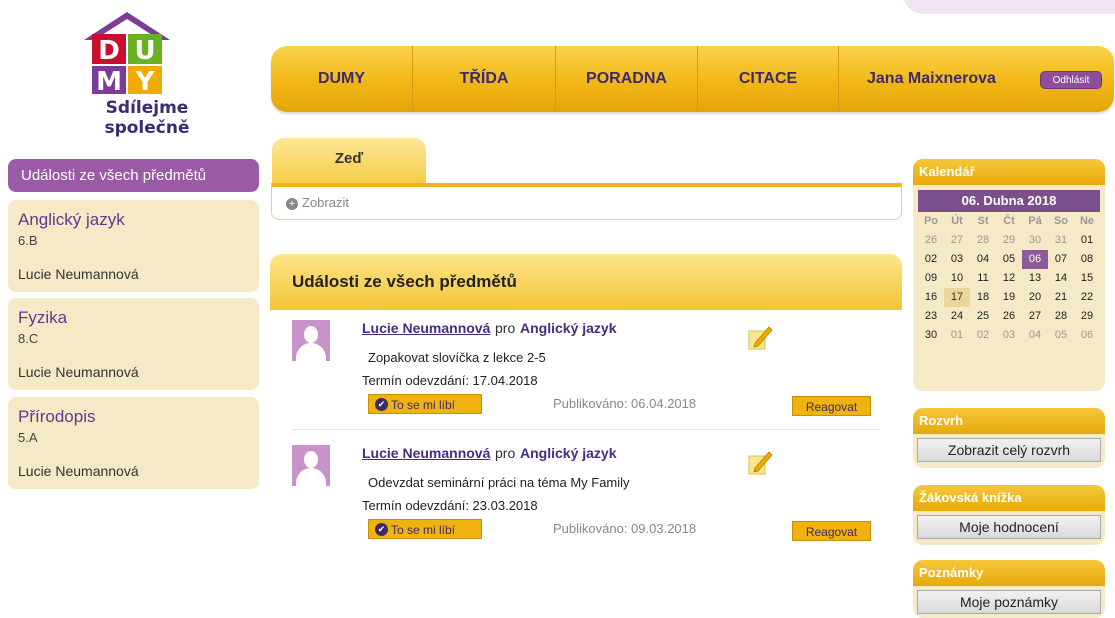 The height and width of the screenshot is (618, 1115). What do you see at coordinates (1087, 221) in the screenshot?
I see `calendar-weekday: Ne` at bounding box center [1087, 221].